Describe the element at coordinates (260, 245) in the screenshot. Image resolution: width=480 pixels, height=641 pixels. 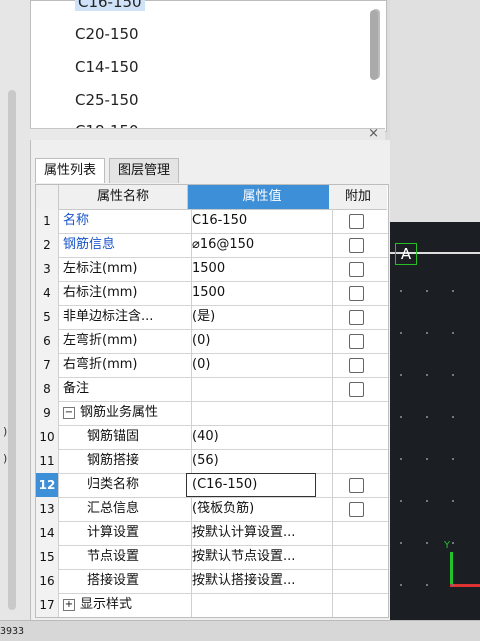
I see `property-value: ⌀16@150` at that location.